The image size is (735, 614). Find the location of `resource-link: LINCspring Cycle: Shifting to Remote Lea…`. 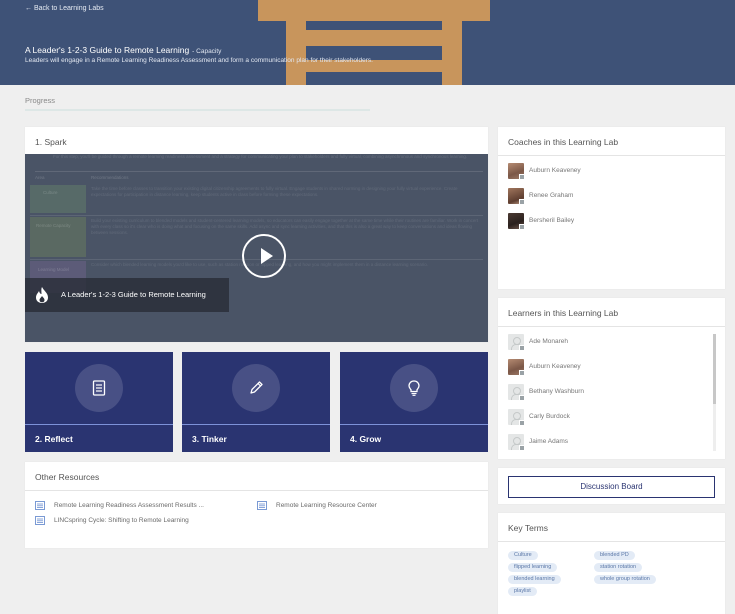

resource-link: LINCspring Cycle: Shifting to Remote Lea… is located at coordinates (121, 520).